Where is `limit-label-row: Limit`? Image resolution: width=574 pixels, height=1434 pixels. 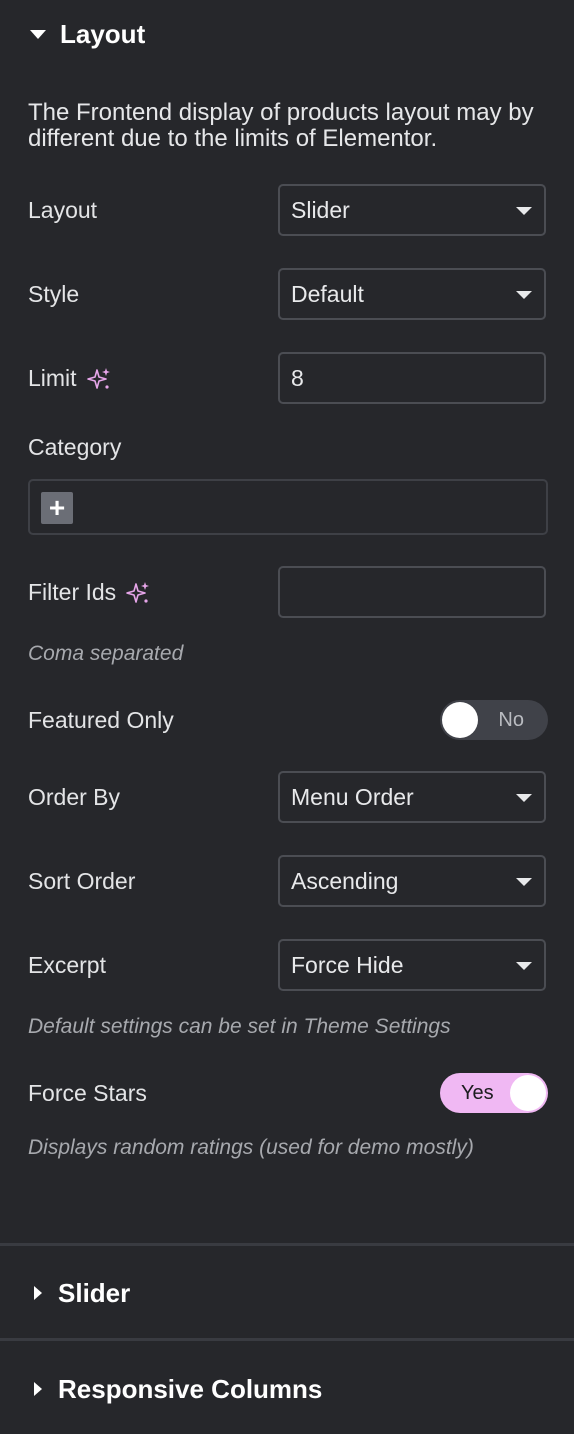 limit-label-row: Limit is located at coordinates (69, 378).